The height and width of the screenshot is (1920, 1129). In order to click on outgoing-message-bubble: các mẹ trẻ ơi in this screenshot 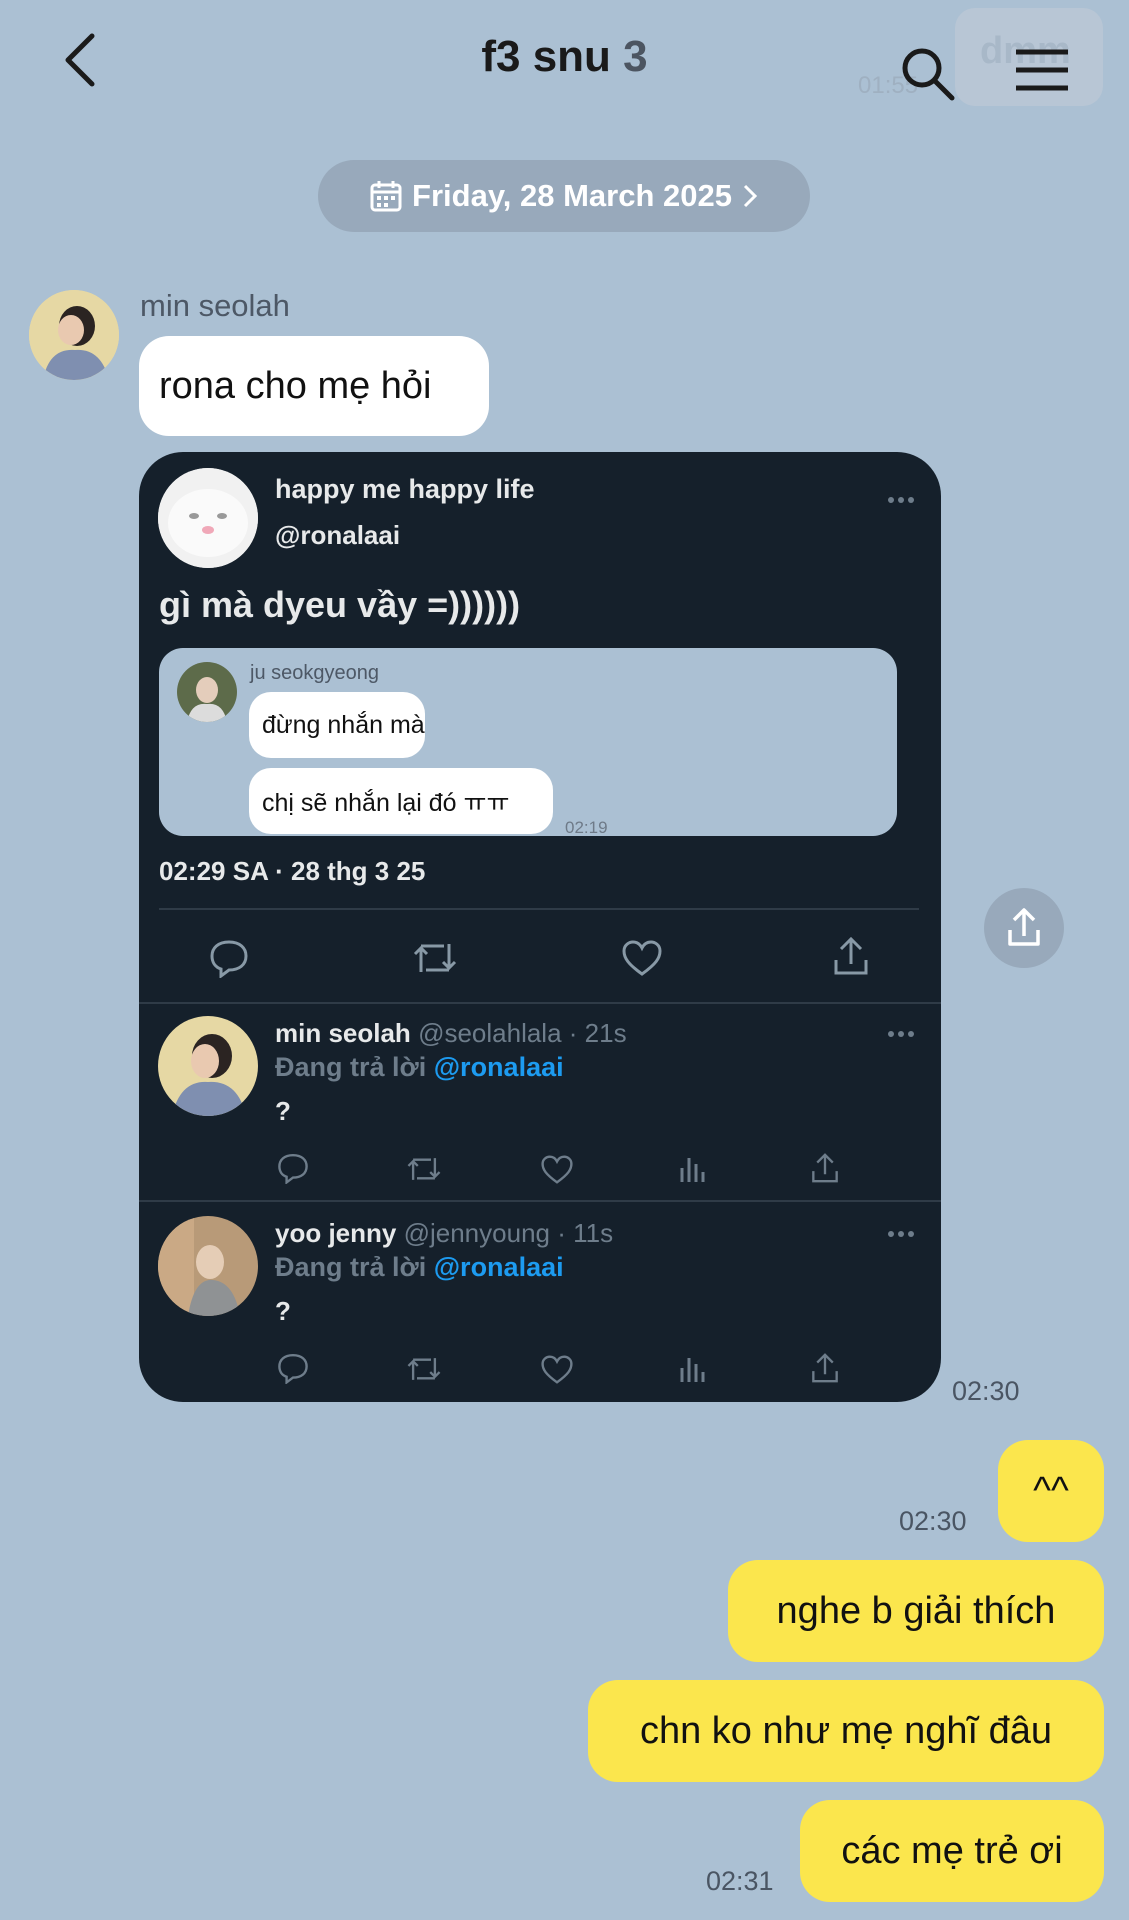, I will do `click(952, 1851)`.